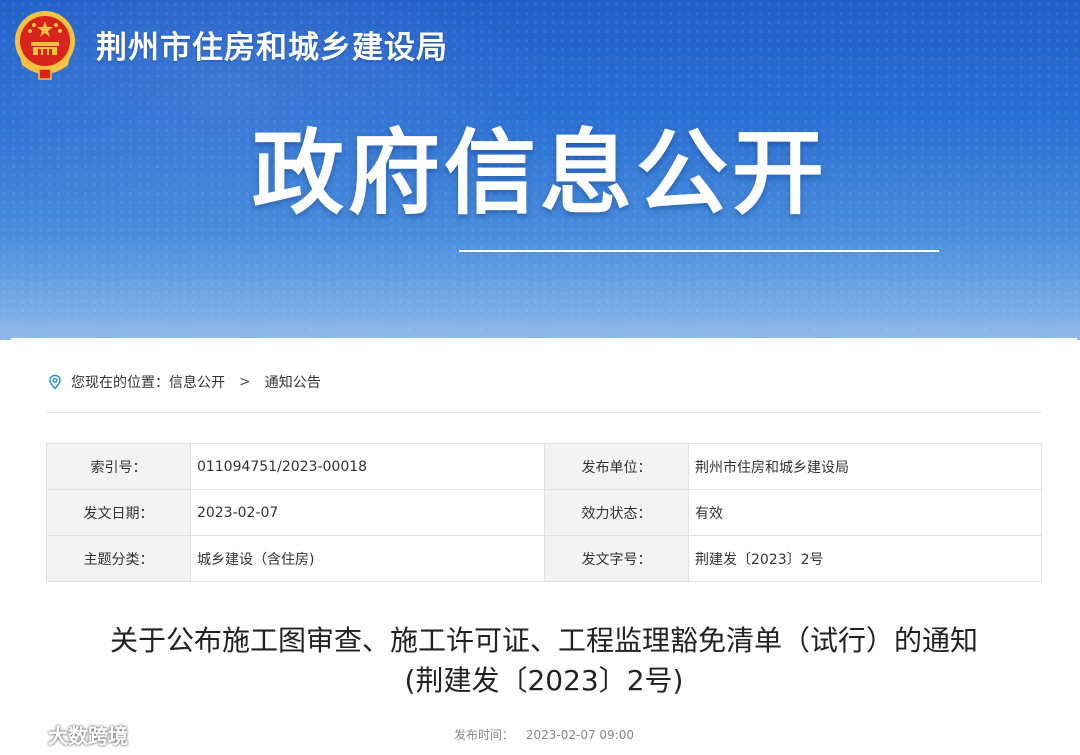 The height and width of the screenshot is (755, 1080). What do you see at coordinates (120, 383) in the screenshot?
I see `breadcrumb-prefix: 您现在的位置：` at bounding box center [120, 383].